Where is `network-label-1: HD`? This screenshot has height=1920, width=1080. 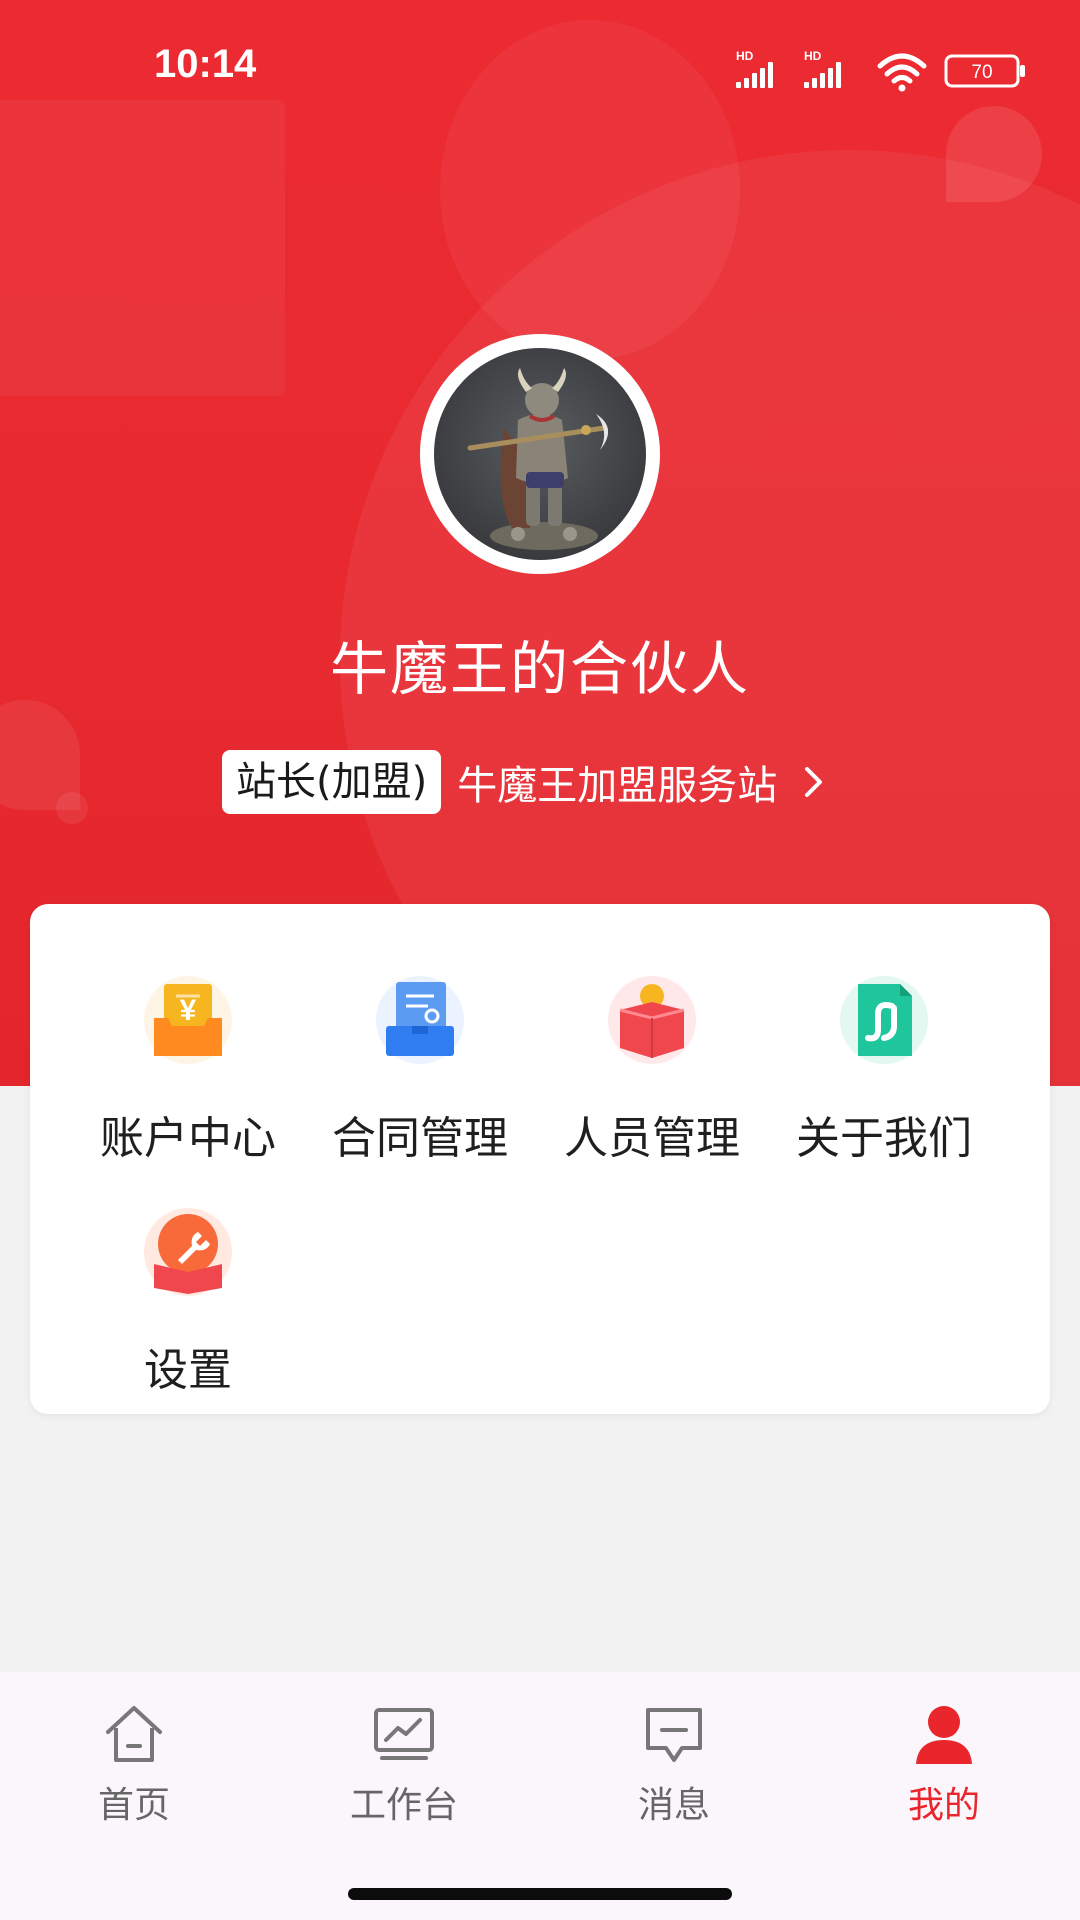 network-label-1: HD is located at coordinates (745, 56).